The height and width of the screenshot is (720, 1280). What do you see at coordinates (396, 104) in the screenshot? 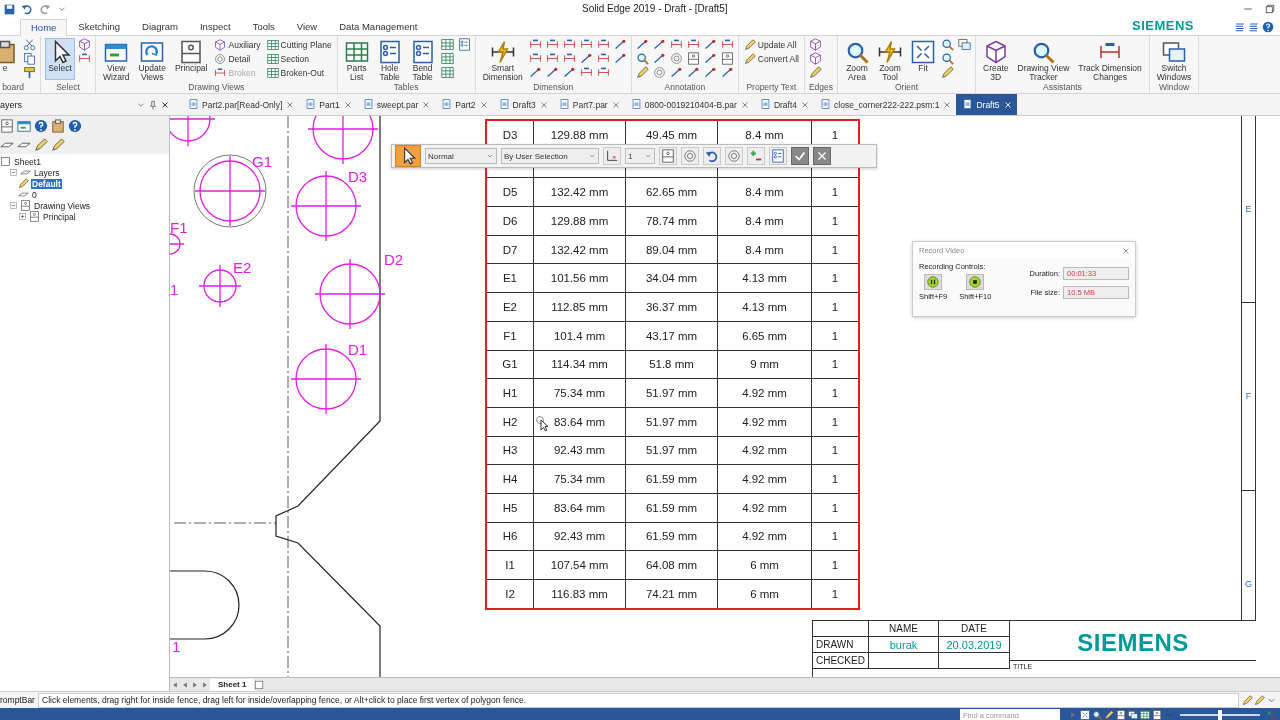
I see `document-tab: sweept.par` at bounding box center [396, 104].